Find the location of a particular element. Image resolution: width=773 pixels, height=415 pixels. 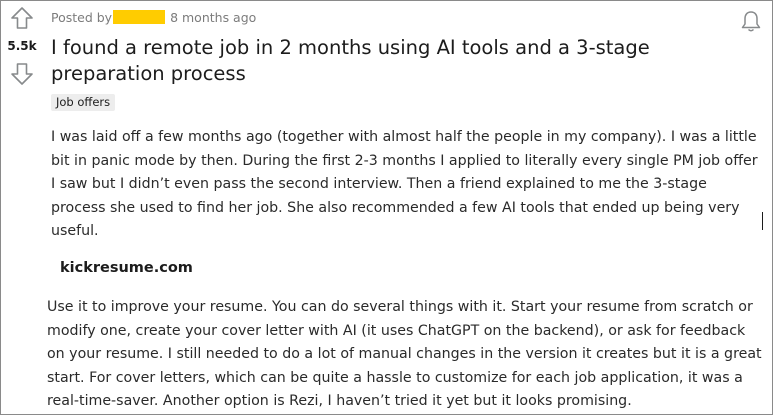

arrow-down-icon is located at coordinates (22, 74).